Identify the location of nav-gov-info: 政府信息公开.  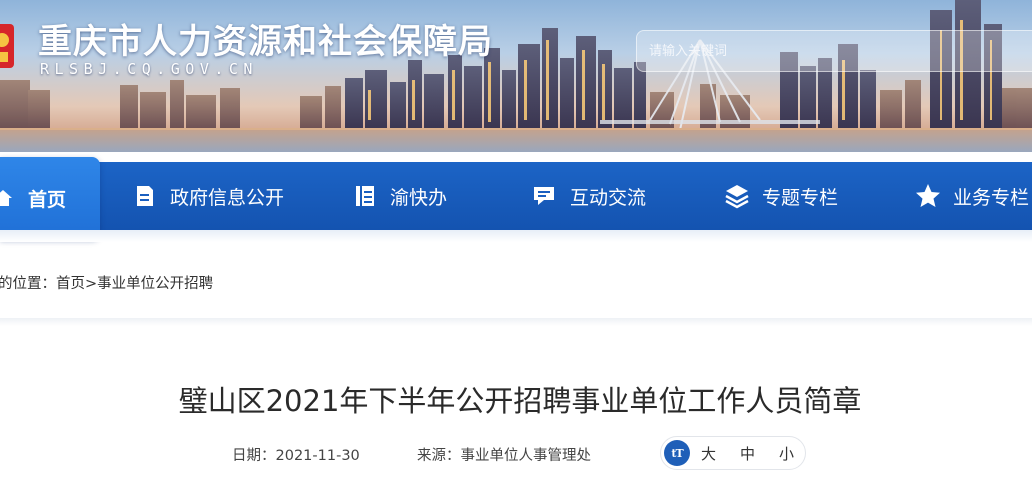
(208, 196).